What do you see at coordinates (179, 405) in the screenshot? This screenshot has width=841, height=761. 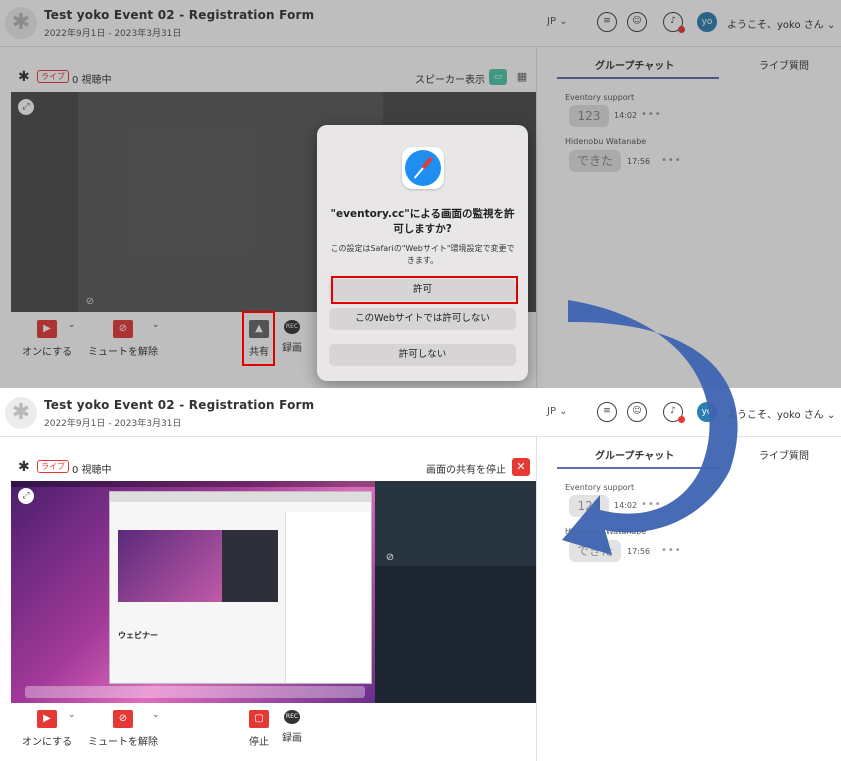 I see `event-title: Test yoko Event 02 - Registration Form` at bounding box center [179, 405].